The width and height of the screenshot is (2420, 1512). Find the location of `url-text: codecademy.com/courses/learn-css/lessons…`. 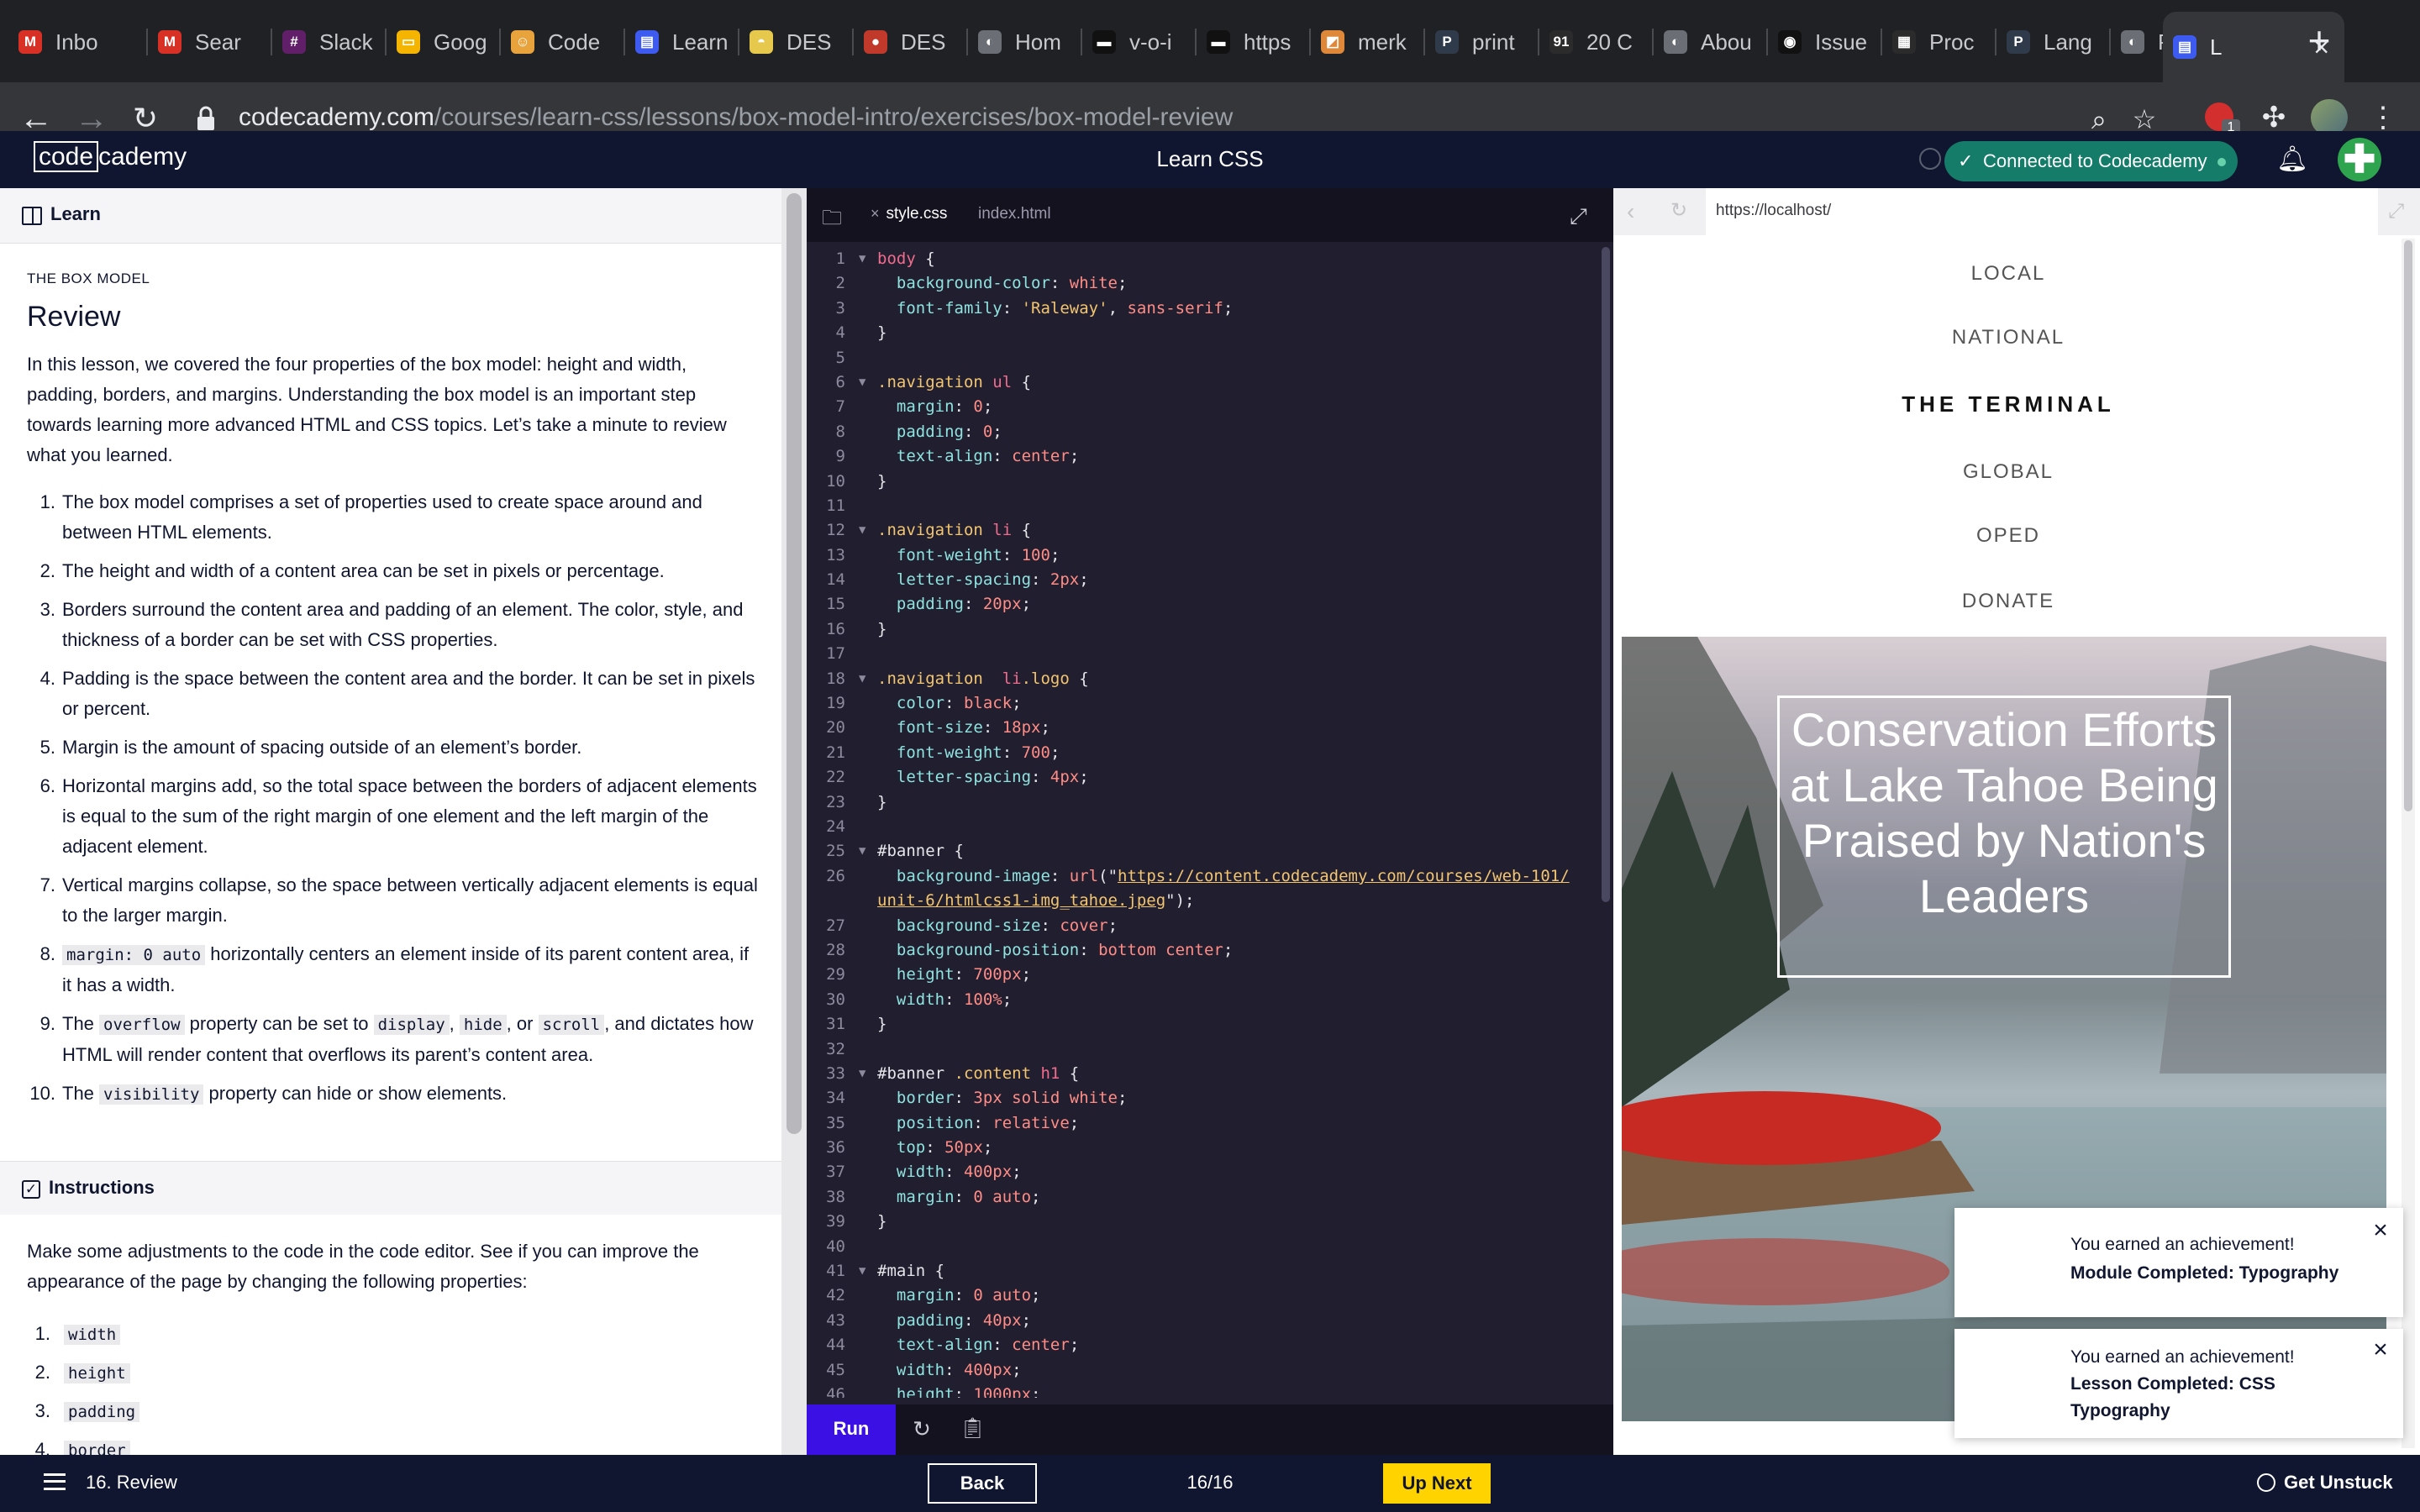

url-text: codecademy.com/courses/learn-css/lessons… is located at coordinates (736, 117).